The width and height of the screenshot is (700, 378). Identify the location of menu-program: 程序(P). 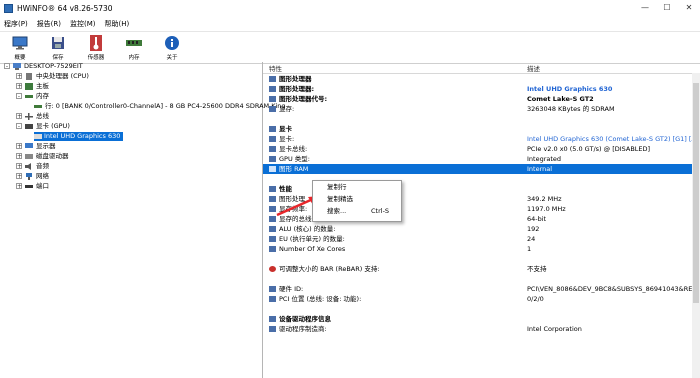
(16, 23).